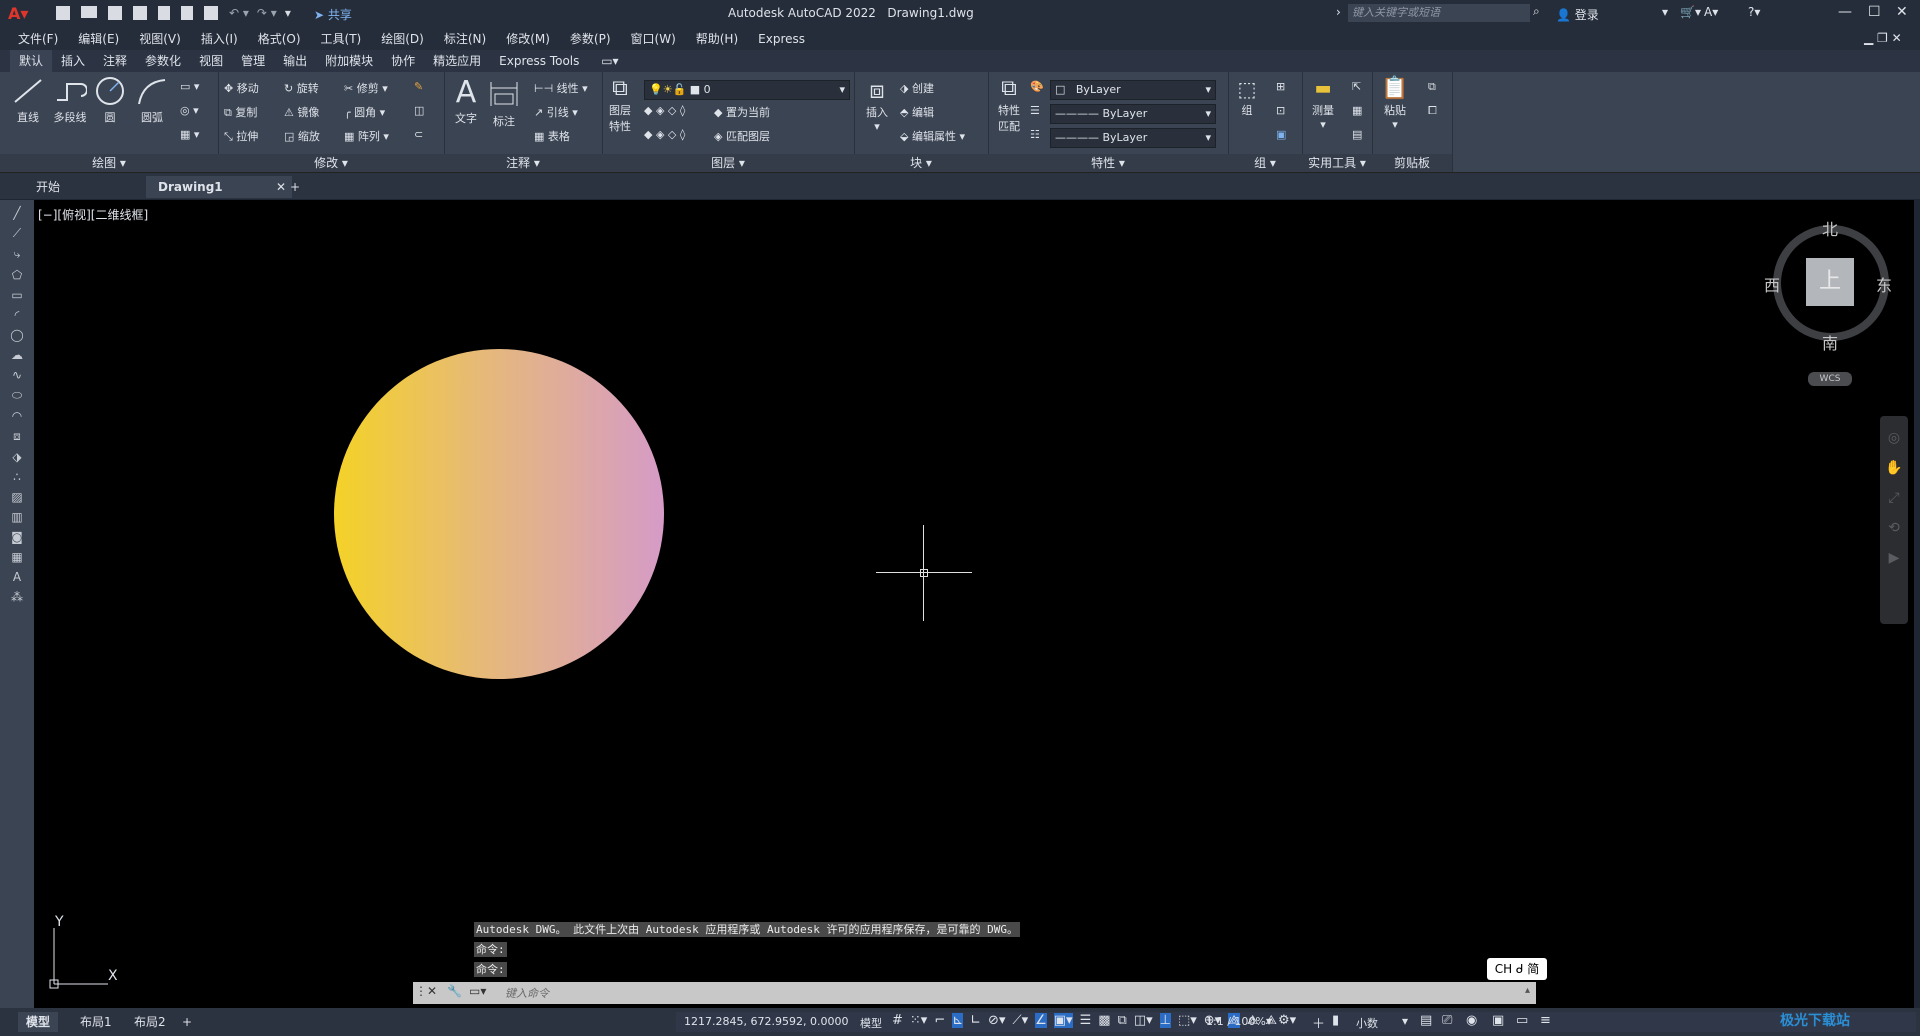 This screenshot has width=1920, height=1036. I want to click on move-button: ✥ 移动, so click(241, 88).